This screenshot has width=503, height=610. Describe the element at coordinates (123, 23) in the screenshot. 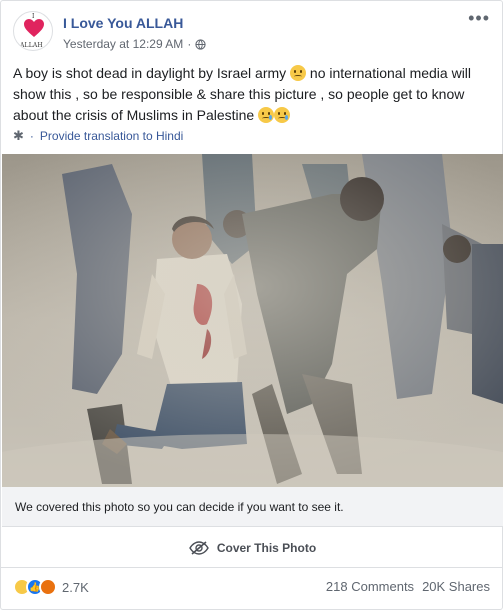

I see `page-name-link: I Love You ALLAH` at that location.